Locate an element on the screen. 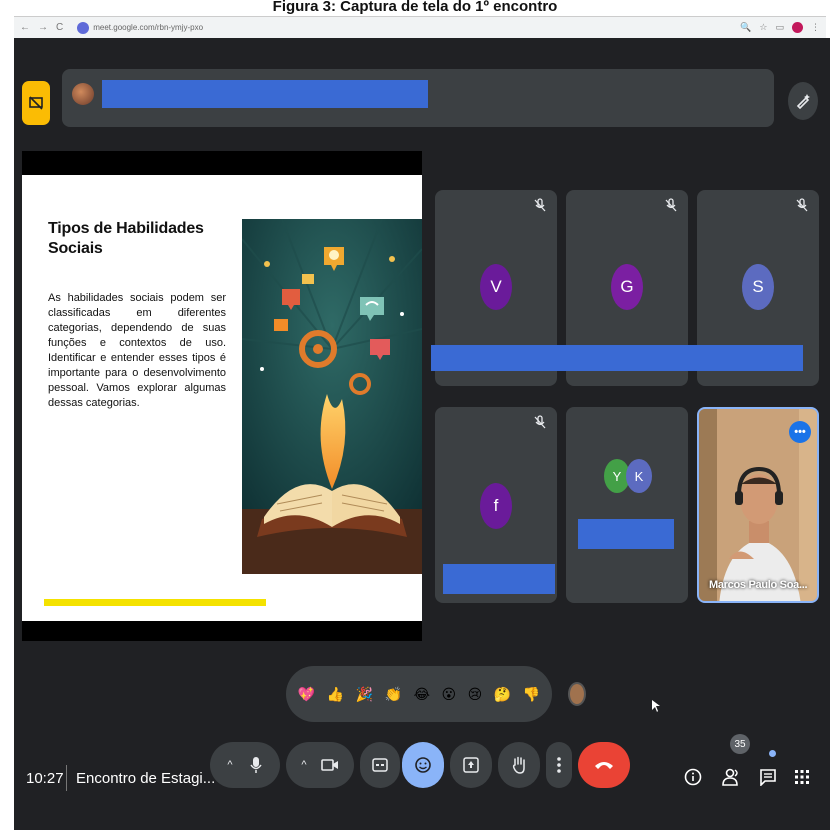 Image resolution: width=830 pixels, height=830 pixels. participant-avatar: V is located at coordinates (496, 287).